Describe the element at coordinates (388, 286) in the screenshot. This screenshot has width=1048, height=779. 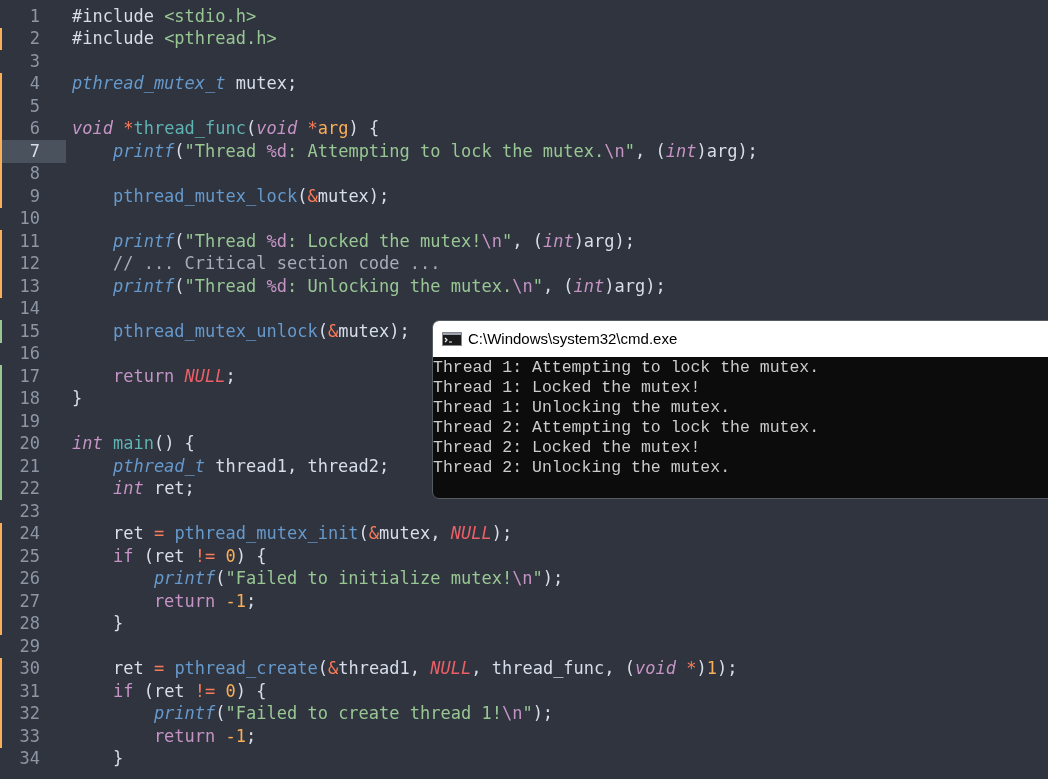
I see `code-line: printf("Thread %d: Unlocking the mutex.\n", (int)arg);` at that location.